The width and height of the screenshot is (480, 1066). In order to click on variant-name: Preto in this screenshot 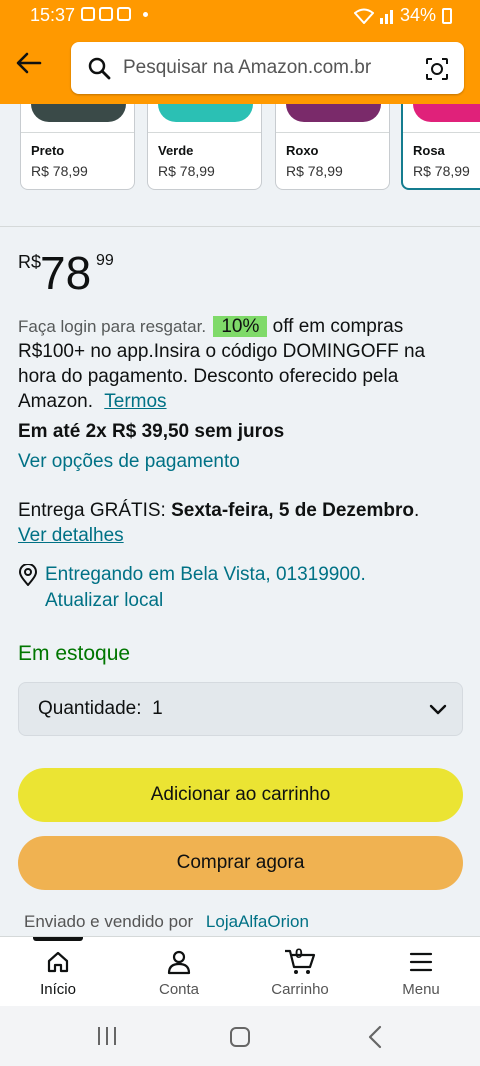, I will do `click(48, 150)`.